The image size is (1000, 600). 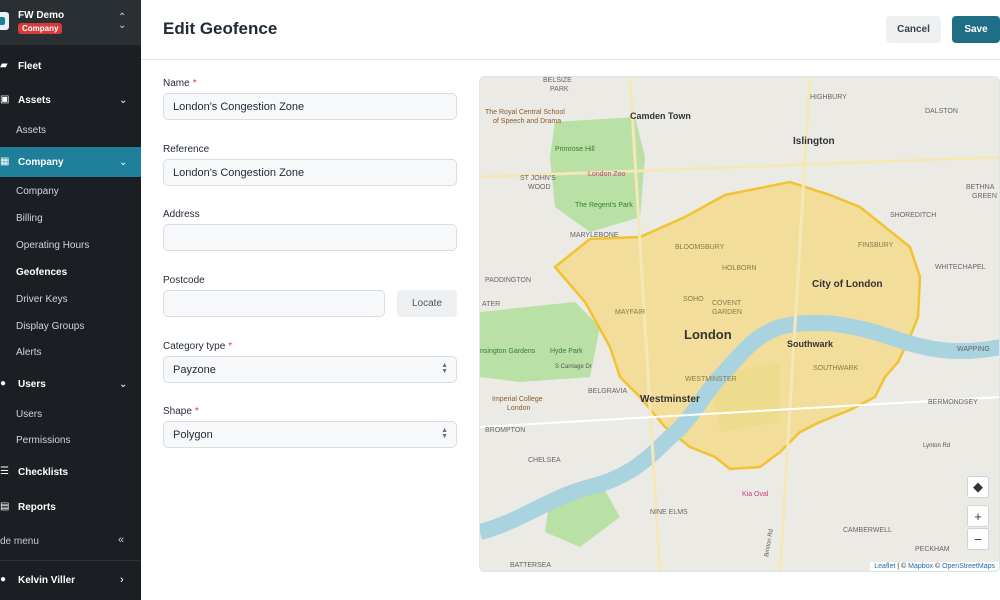 I want to click on map-label-peckham: PECKHAM, so click(x=932, y=549).